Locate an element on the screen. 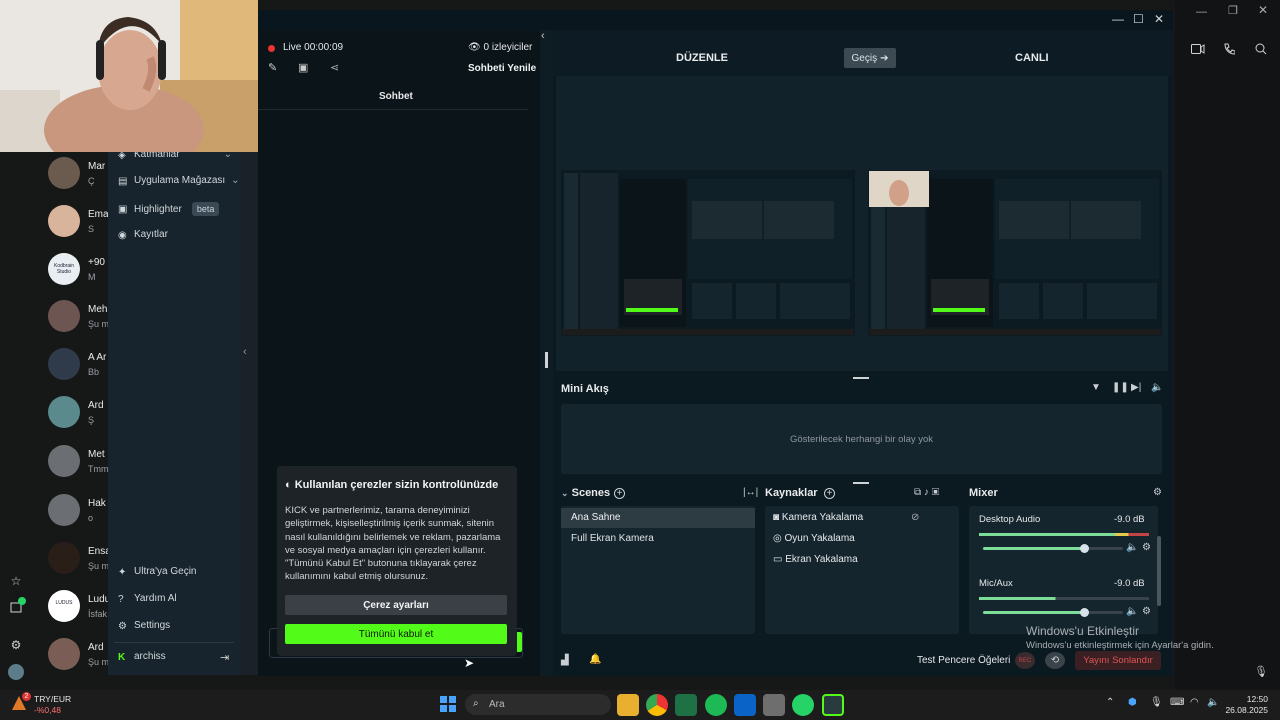 This screenshot has height=720, width=1280. phone-icon is located at coordinates (1229, 49).